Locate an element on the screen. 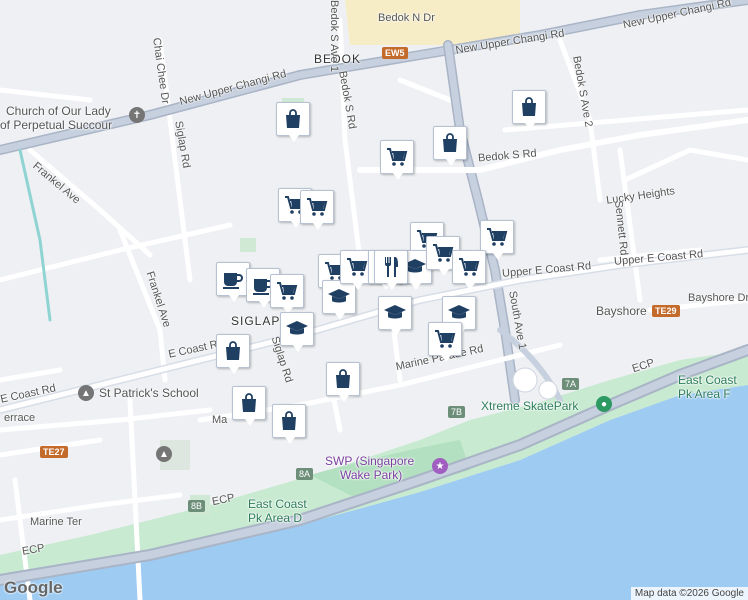 This screenshot has height=600, width=748. poi-label: Wake Park) is located at coordinates (371, 475).